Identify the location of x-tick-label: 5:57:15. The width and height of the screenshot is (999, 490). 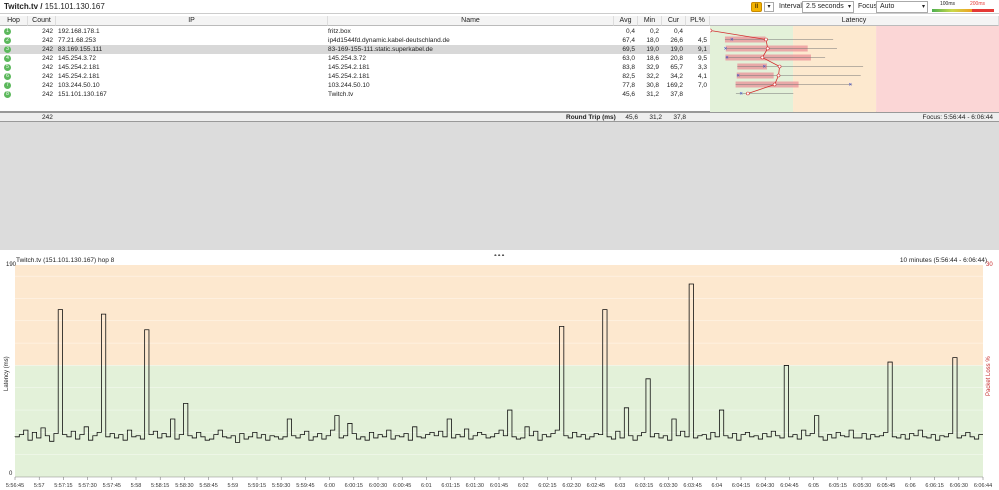
(63, 486).